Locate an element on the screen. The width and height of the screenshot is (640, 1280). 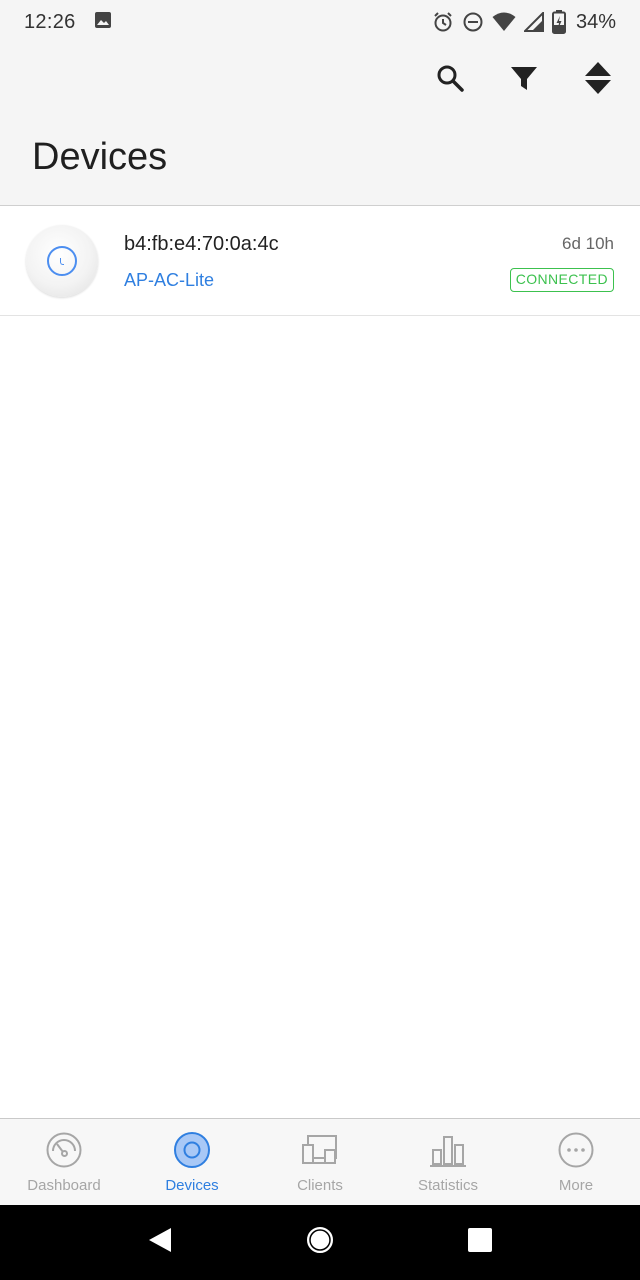
statistics-icon is located at coordinates (448, 1150).